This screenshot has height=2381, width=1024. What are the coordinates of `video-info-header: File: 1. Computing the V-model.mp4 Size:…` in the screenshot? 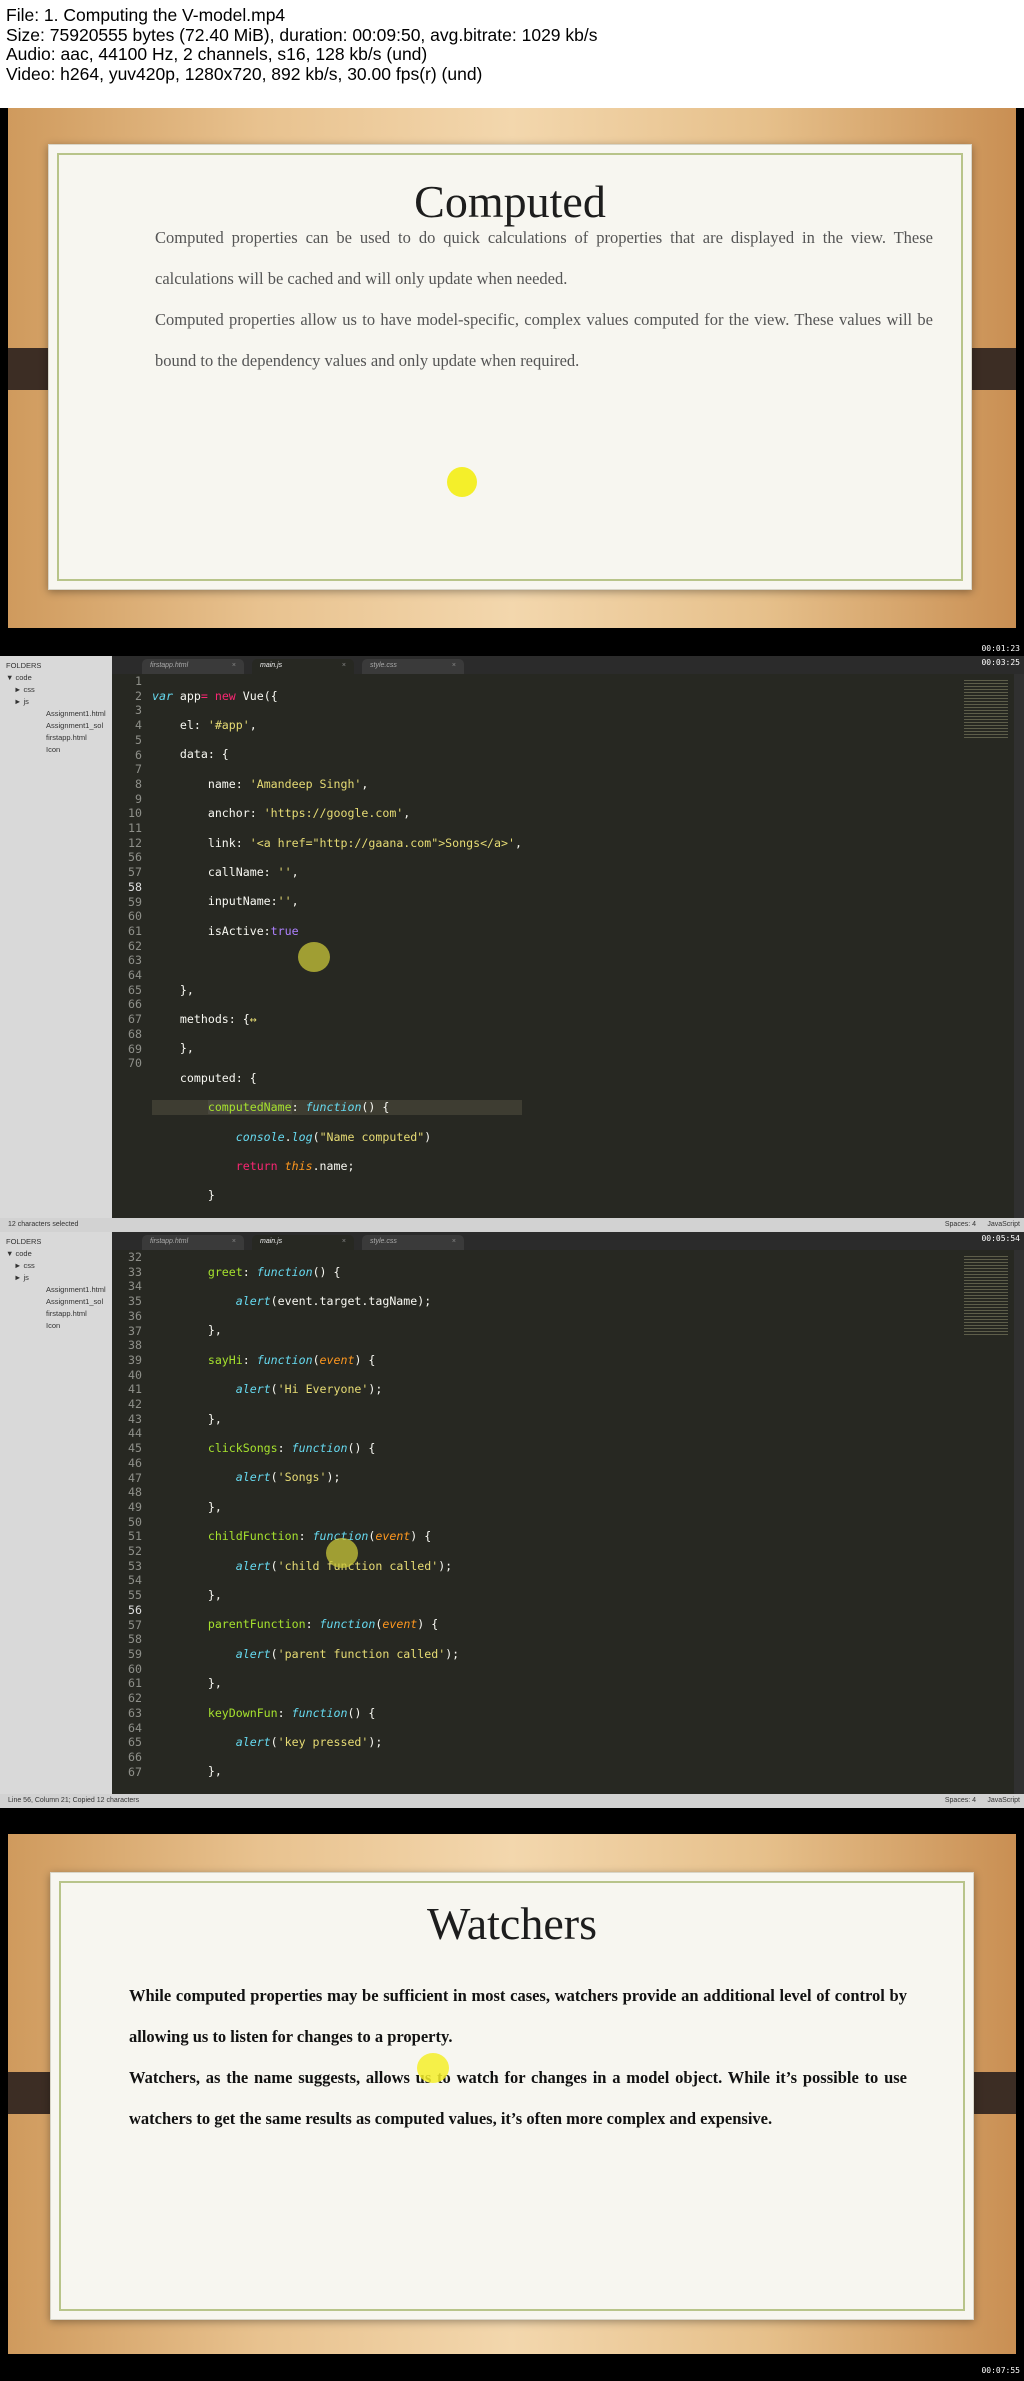 It's located at (512, 54).